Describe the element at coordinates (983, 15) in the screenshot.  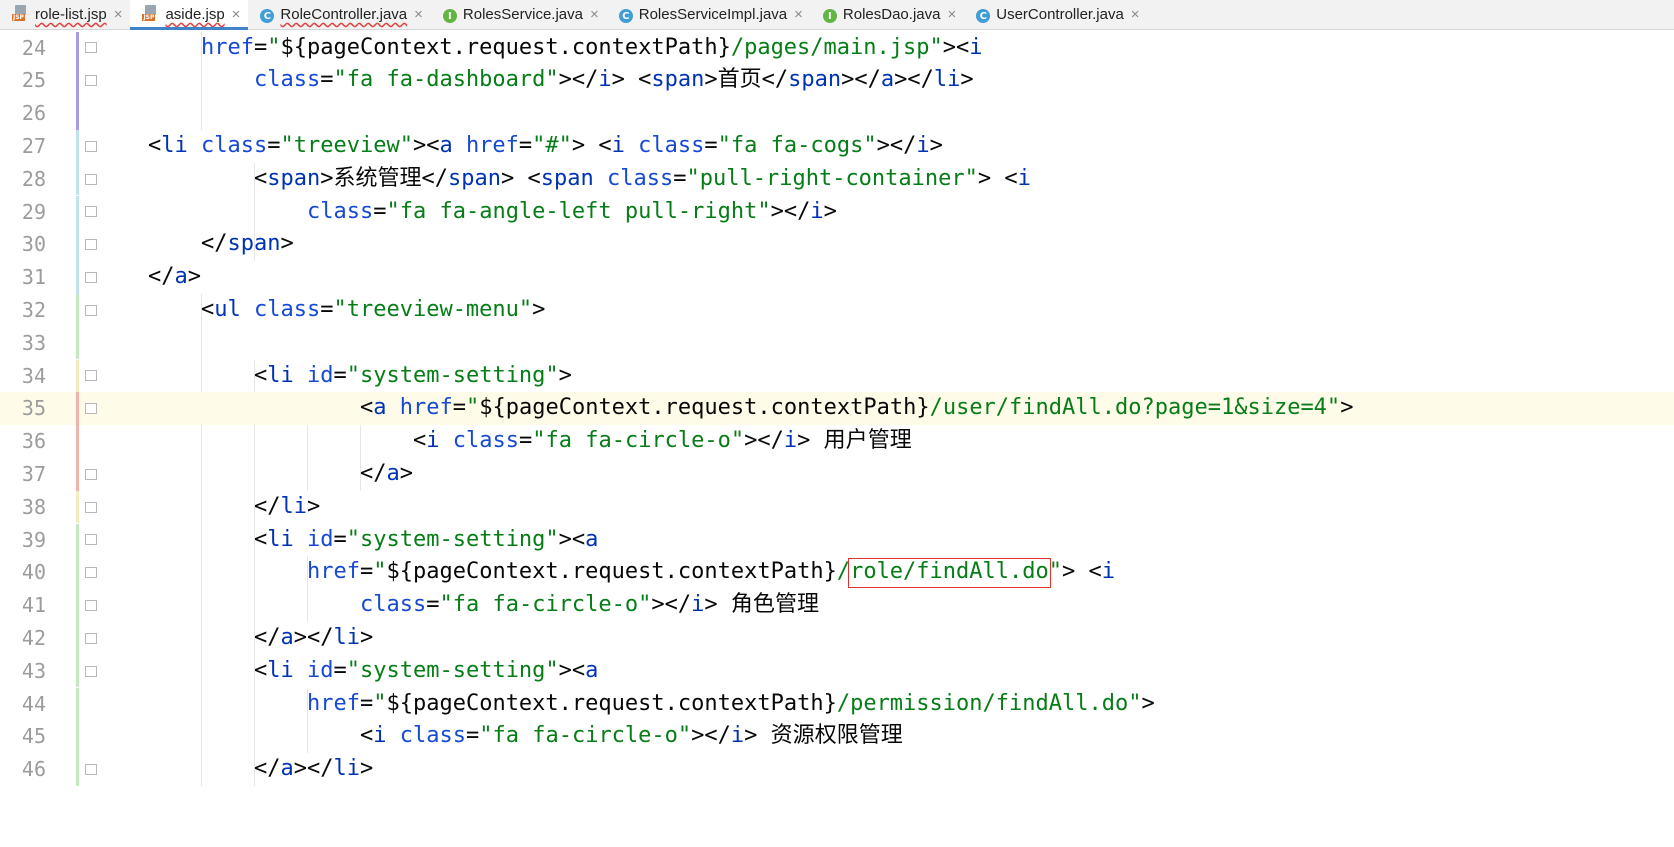
I see `class-icon: C` at that location.